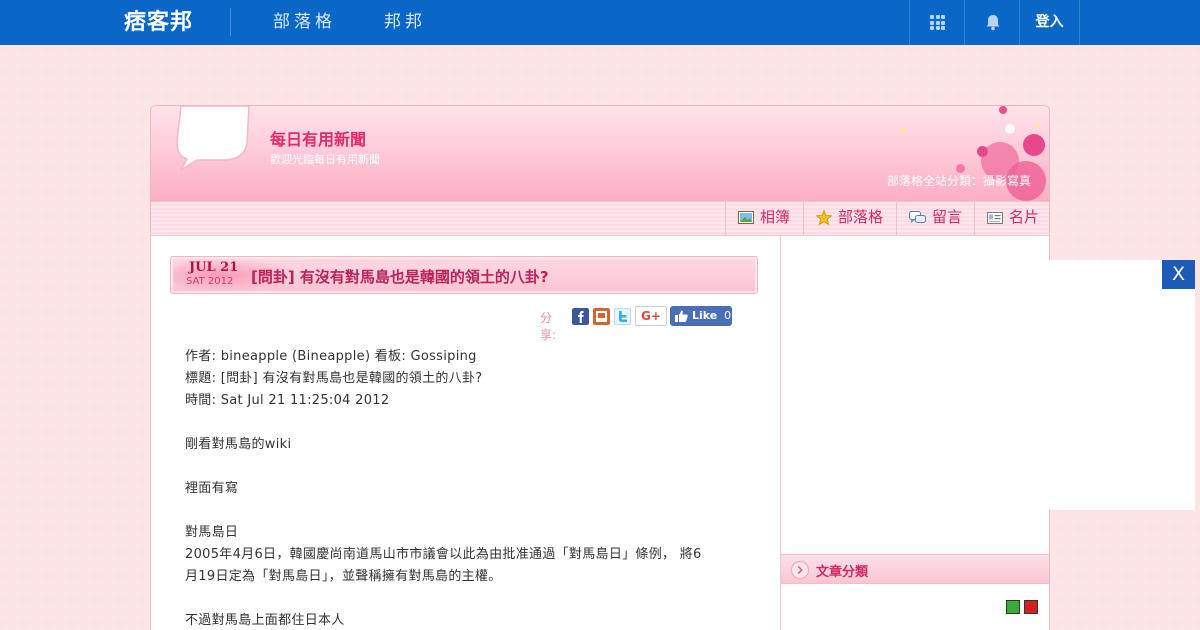 This screenshot has width=1200, height=630. I want to click on body-line: 剛看對馬島的wiki, so click(238, 444).